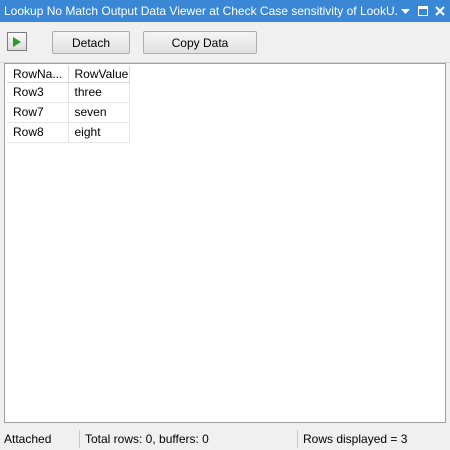 The image size is (450, 450). Describe the element at coordinates (91, 42) in the screenshot. I see `detach-button: Detach` at that location.